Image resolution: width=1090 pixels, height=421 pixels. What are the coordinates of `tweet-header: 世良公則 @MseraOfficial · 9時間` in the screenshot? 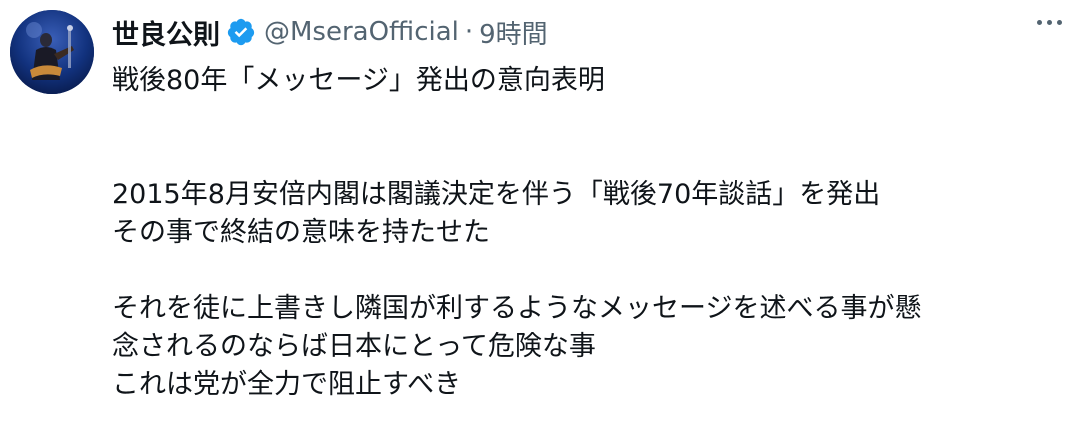 It's located at (330, 32).